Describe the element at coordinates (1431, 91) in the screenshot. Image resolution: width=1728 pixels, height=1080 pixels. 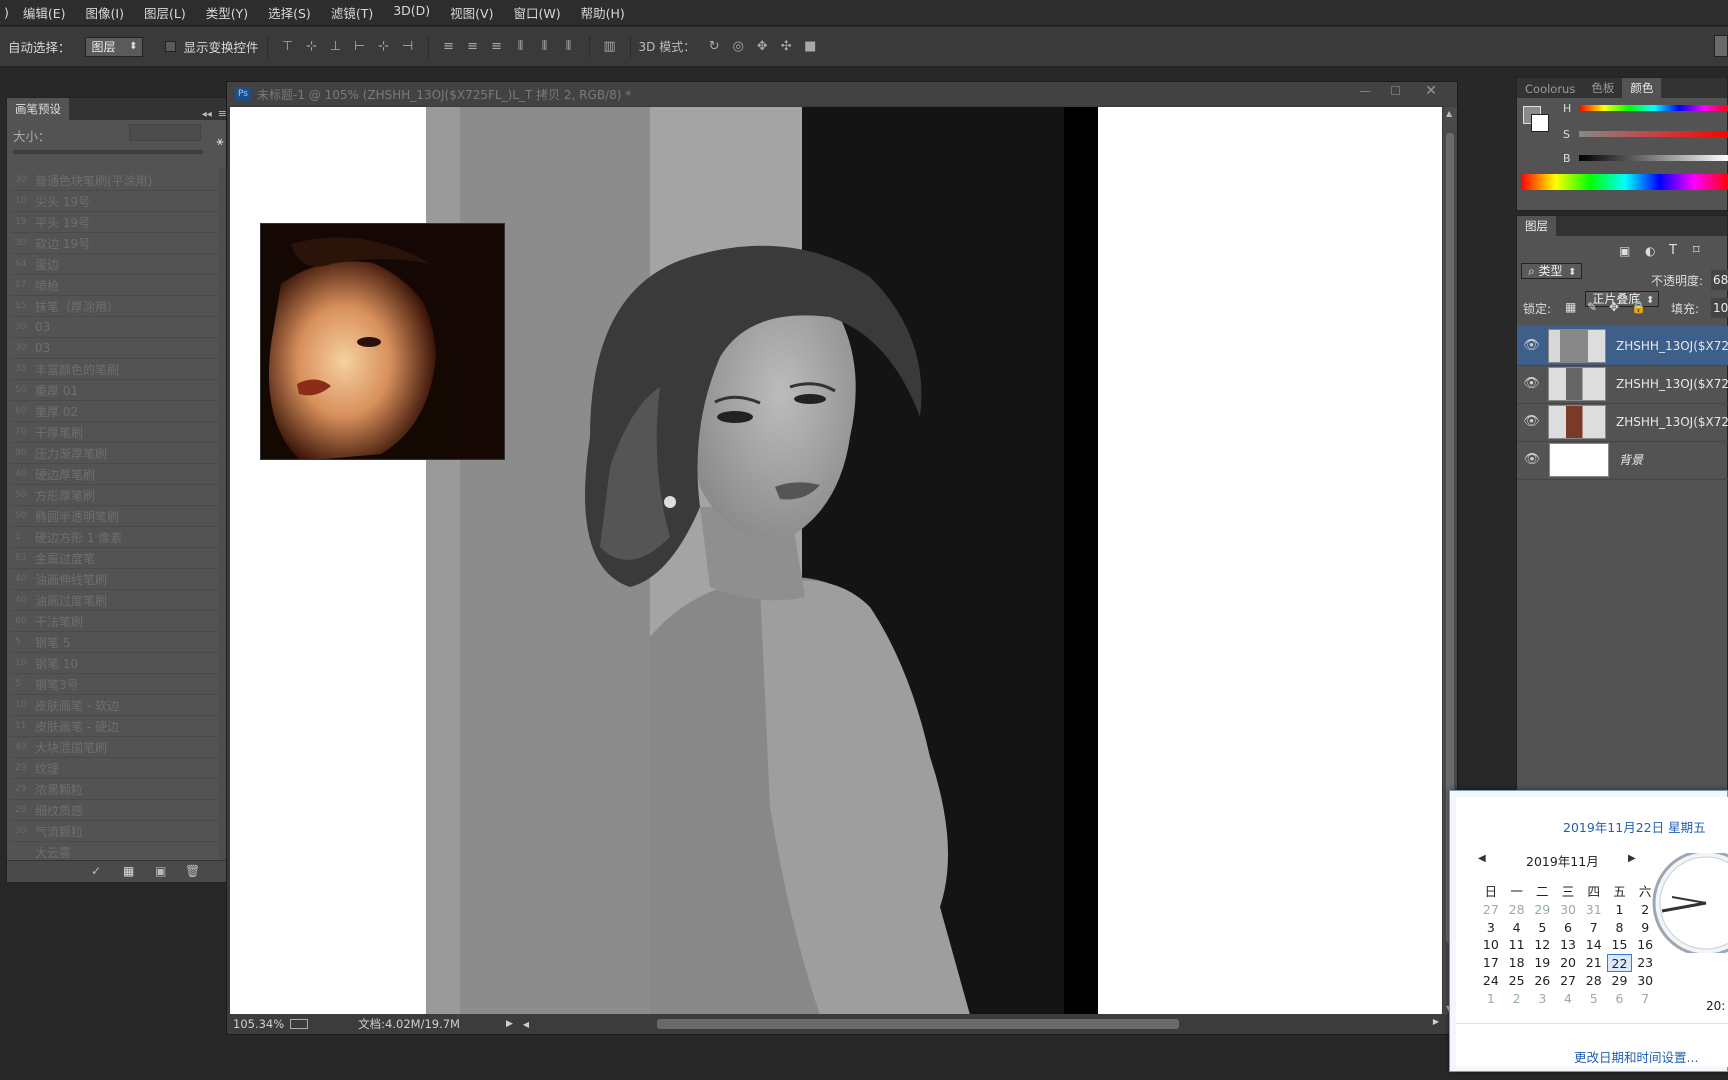
I see `close-icon: ✕` at that location.